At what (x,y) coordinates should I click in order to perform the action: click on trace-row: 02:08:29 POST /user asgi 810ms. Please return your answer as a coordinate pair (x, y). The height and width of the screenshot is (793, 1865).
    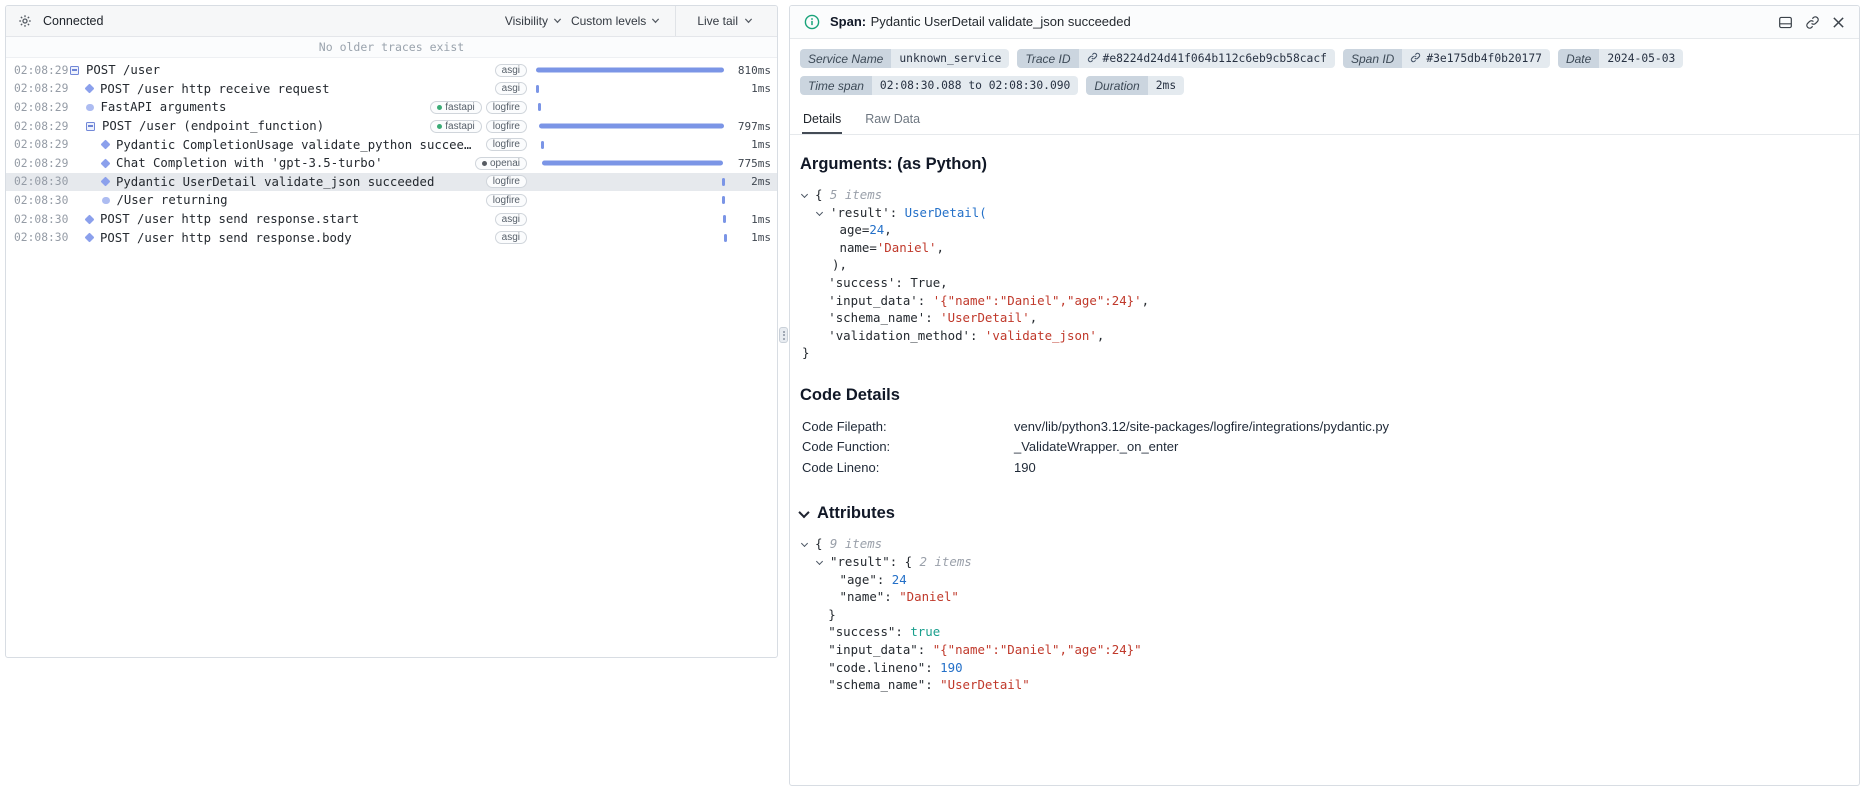
    Looking at the image, I should click on (391, 70).